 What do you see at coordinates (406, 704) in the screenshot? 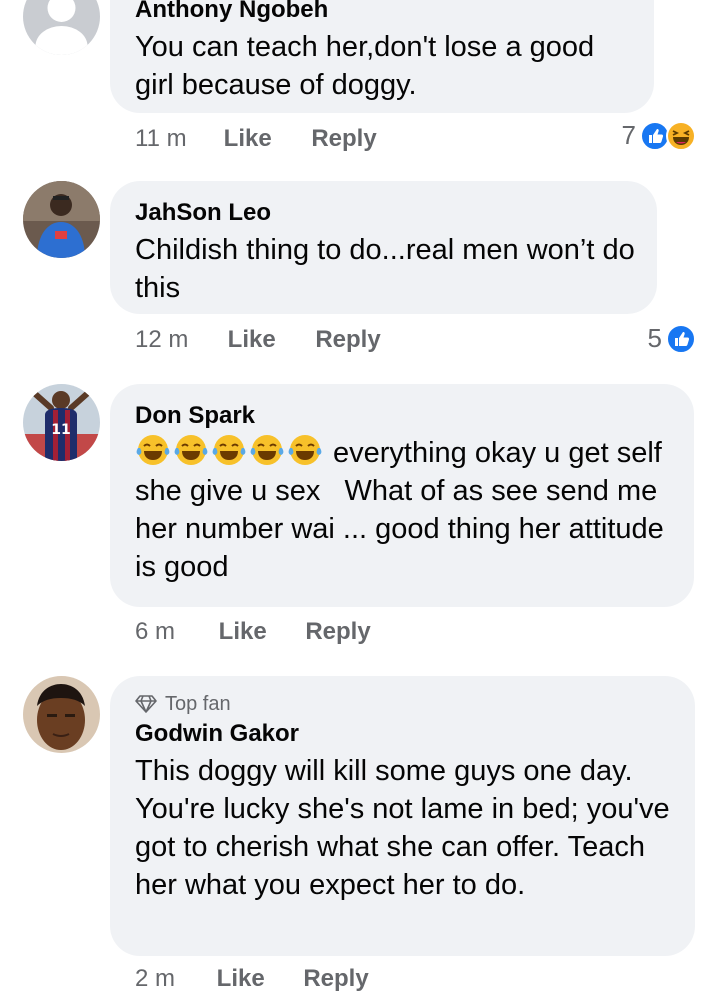
I see `top-fan-badge: Top fan` at bounding box center [406, 704].